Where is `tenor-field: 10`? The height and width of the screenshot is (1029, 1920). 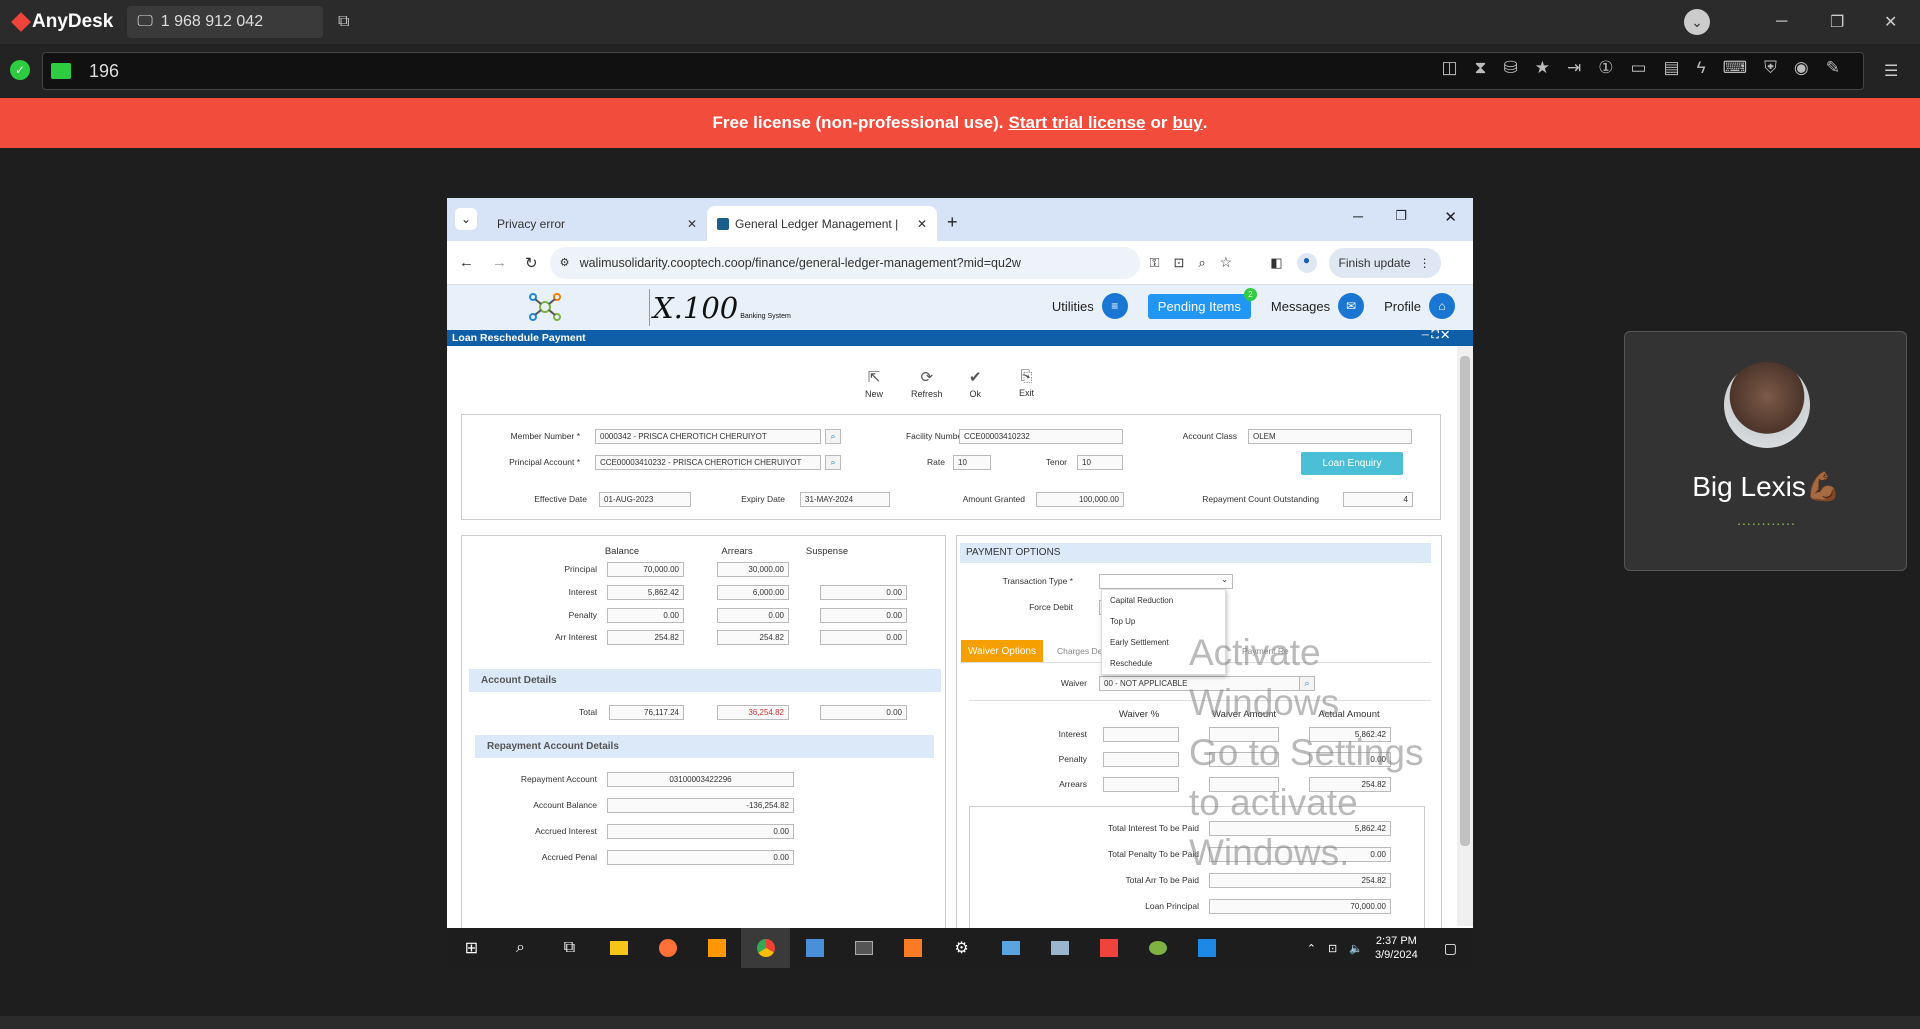 tenor-field: 10 is located at coordinates (1100, 462).